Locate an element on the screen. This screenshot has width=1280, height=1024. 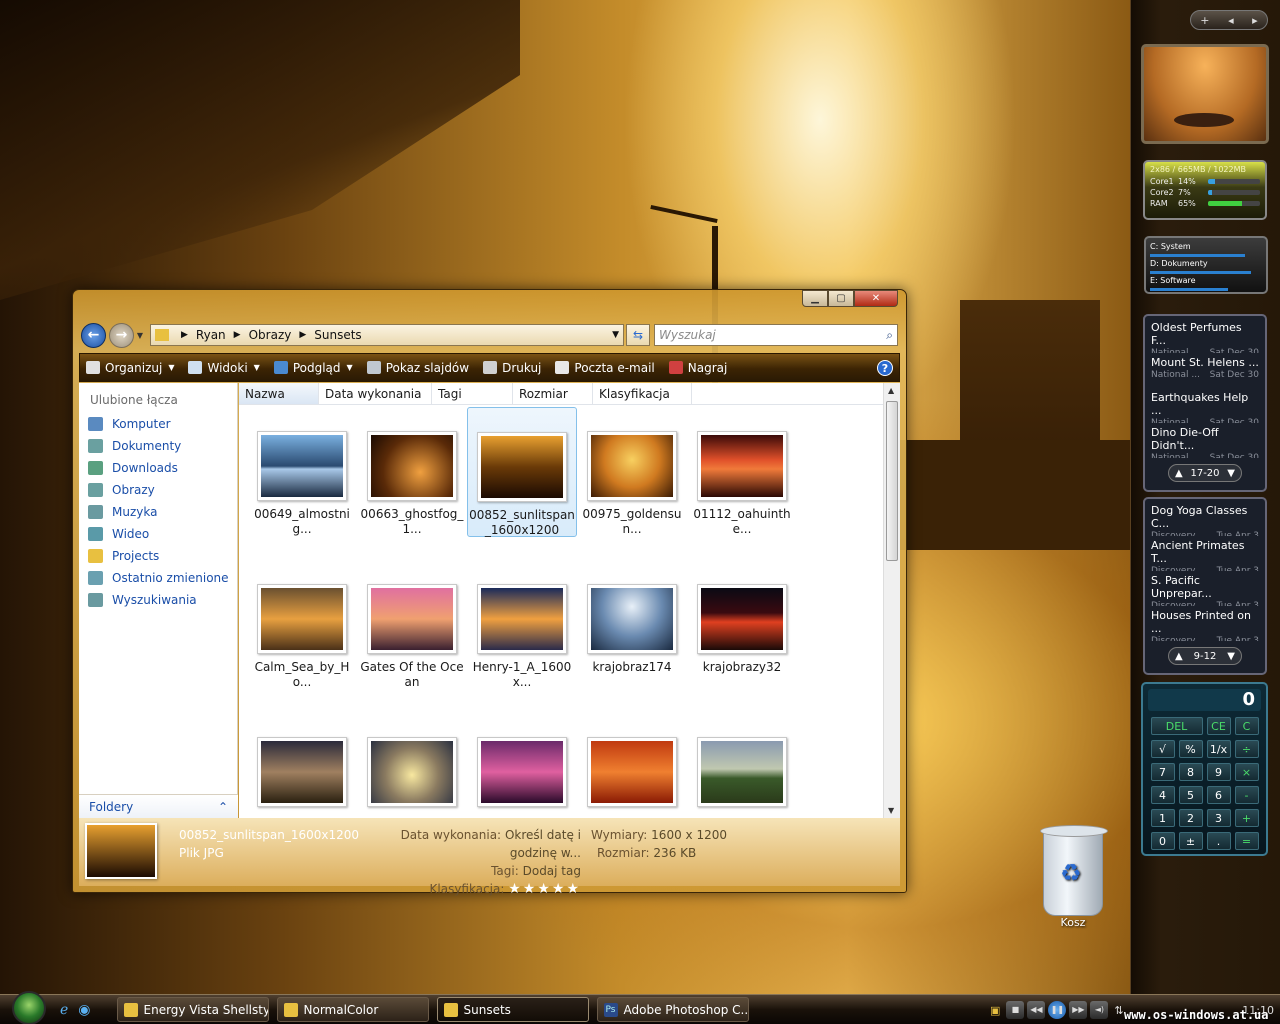
help-button: ? is located at coordinates (885, 367).